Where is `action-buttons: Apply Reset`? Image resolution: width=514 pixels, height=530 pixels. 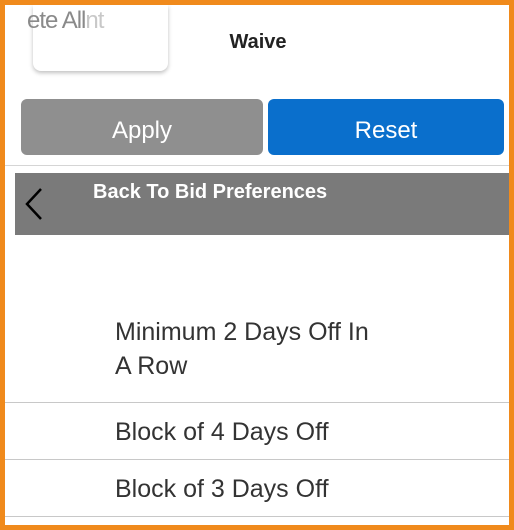
action-buttons: Apply Reset is located at coordinates (257, 125).